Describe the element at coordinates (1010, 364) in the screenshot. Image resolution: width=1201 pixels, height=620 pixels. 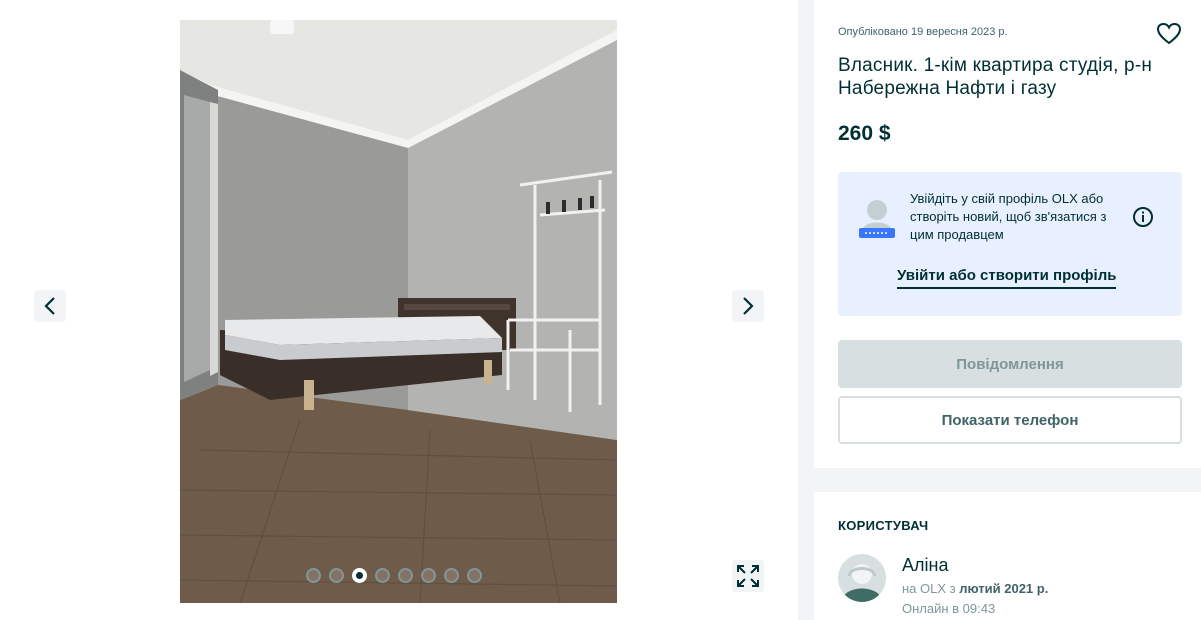
I see `message-button: Повідомлення` at that location.